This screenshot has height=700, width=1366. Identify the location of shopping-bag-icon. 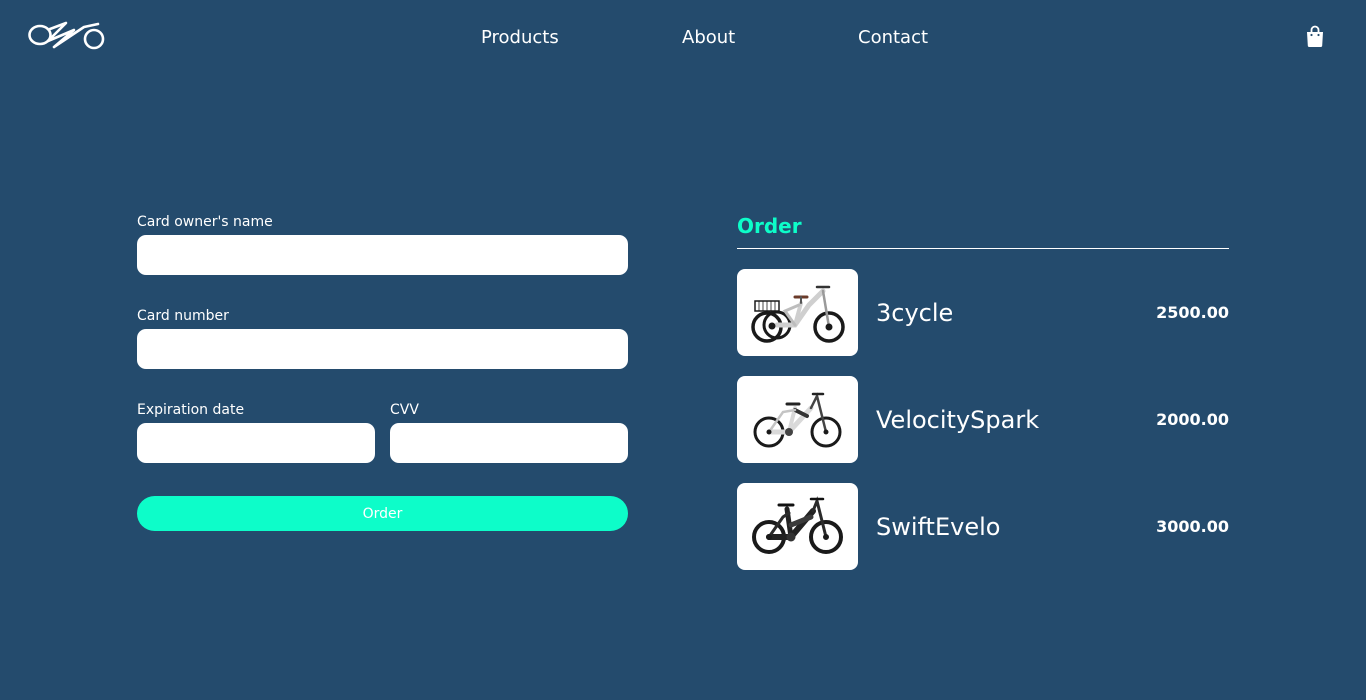
(1315, 36).